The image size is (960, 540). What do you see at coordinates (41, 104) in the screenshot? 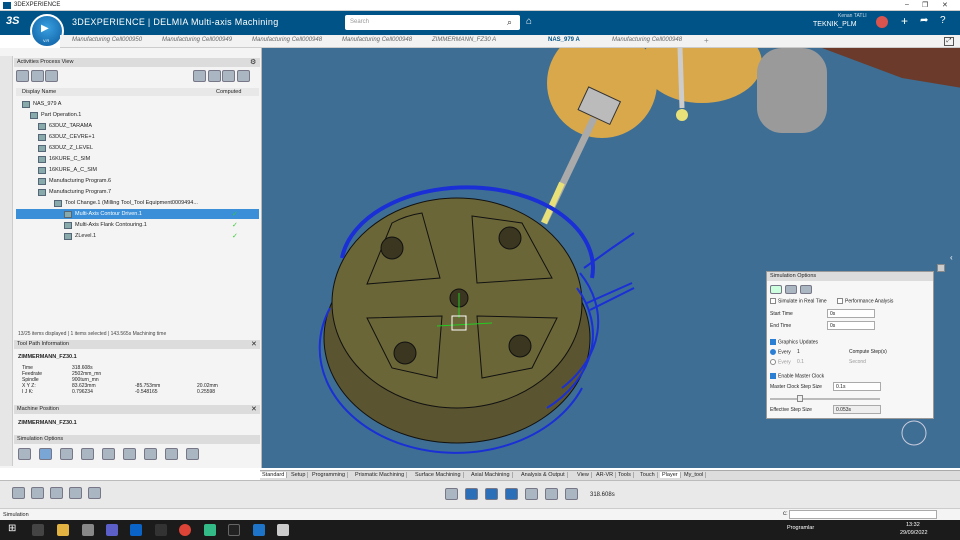
I see `tree-root: NAS_979 A` at bounding box center [41, 104].